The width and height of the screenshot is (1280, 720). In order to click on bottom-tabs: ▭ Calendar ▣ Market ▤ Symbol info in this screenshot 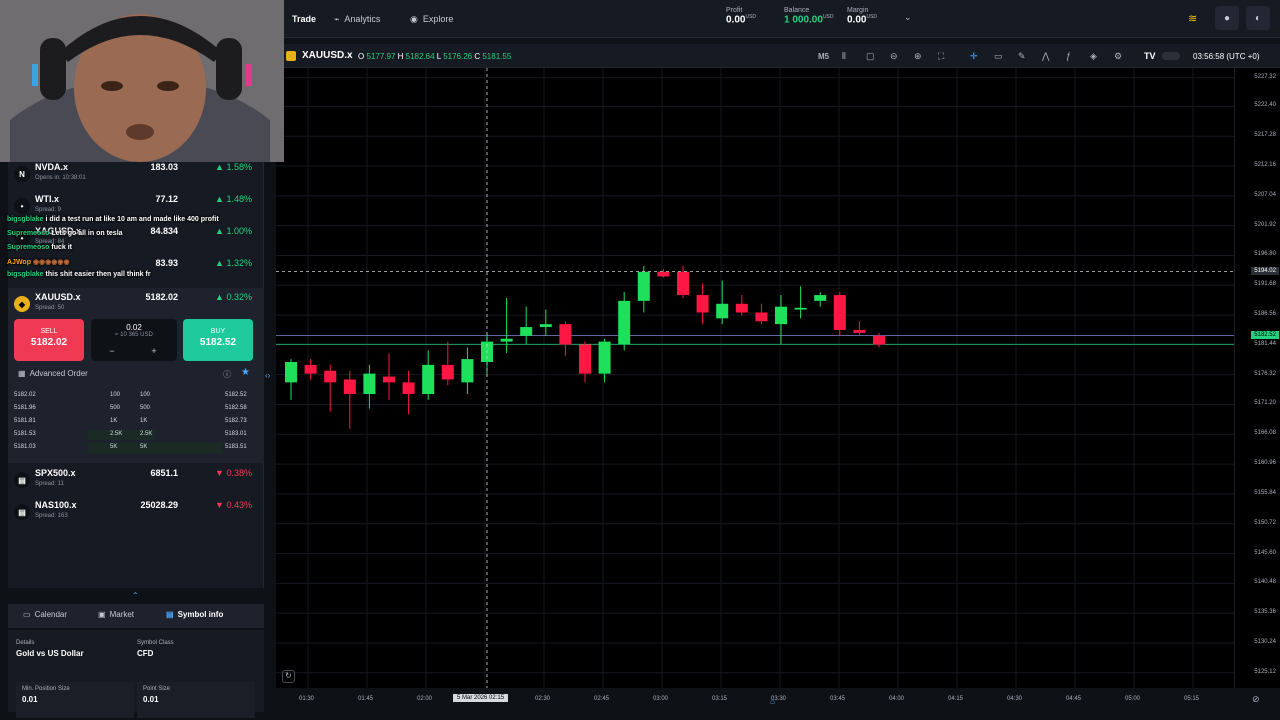, I will do `click(136, 616)`.